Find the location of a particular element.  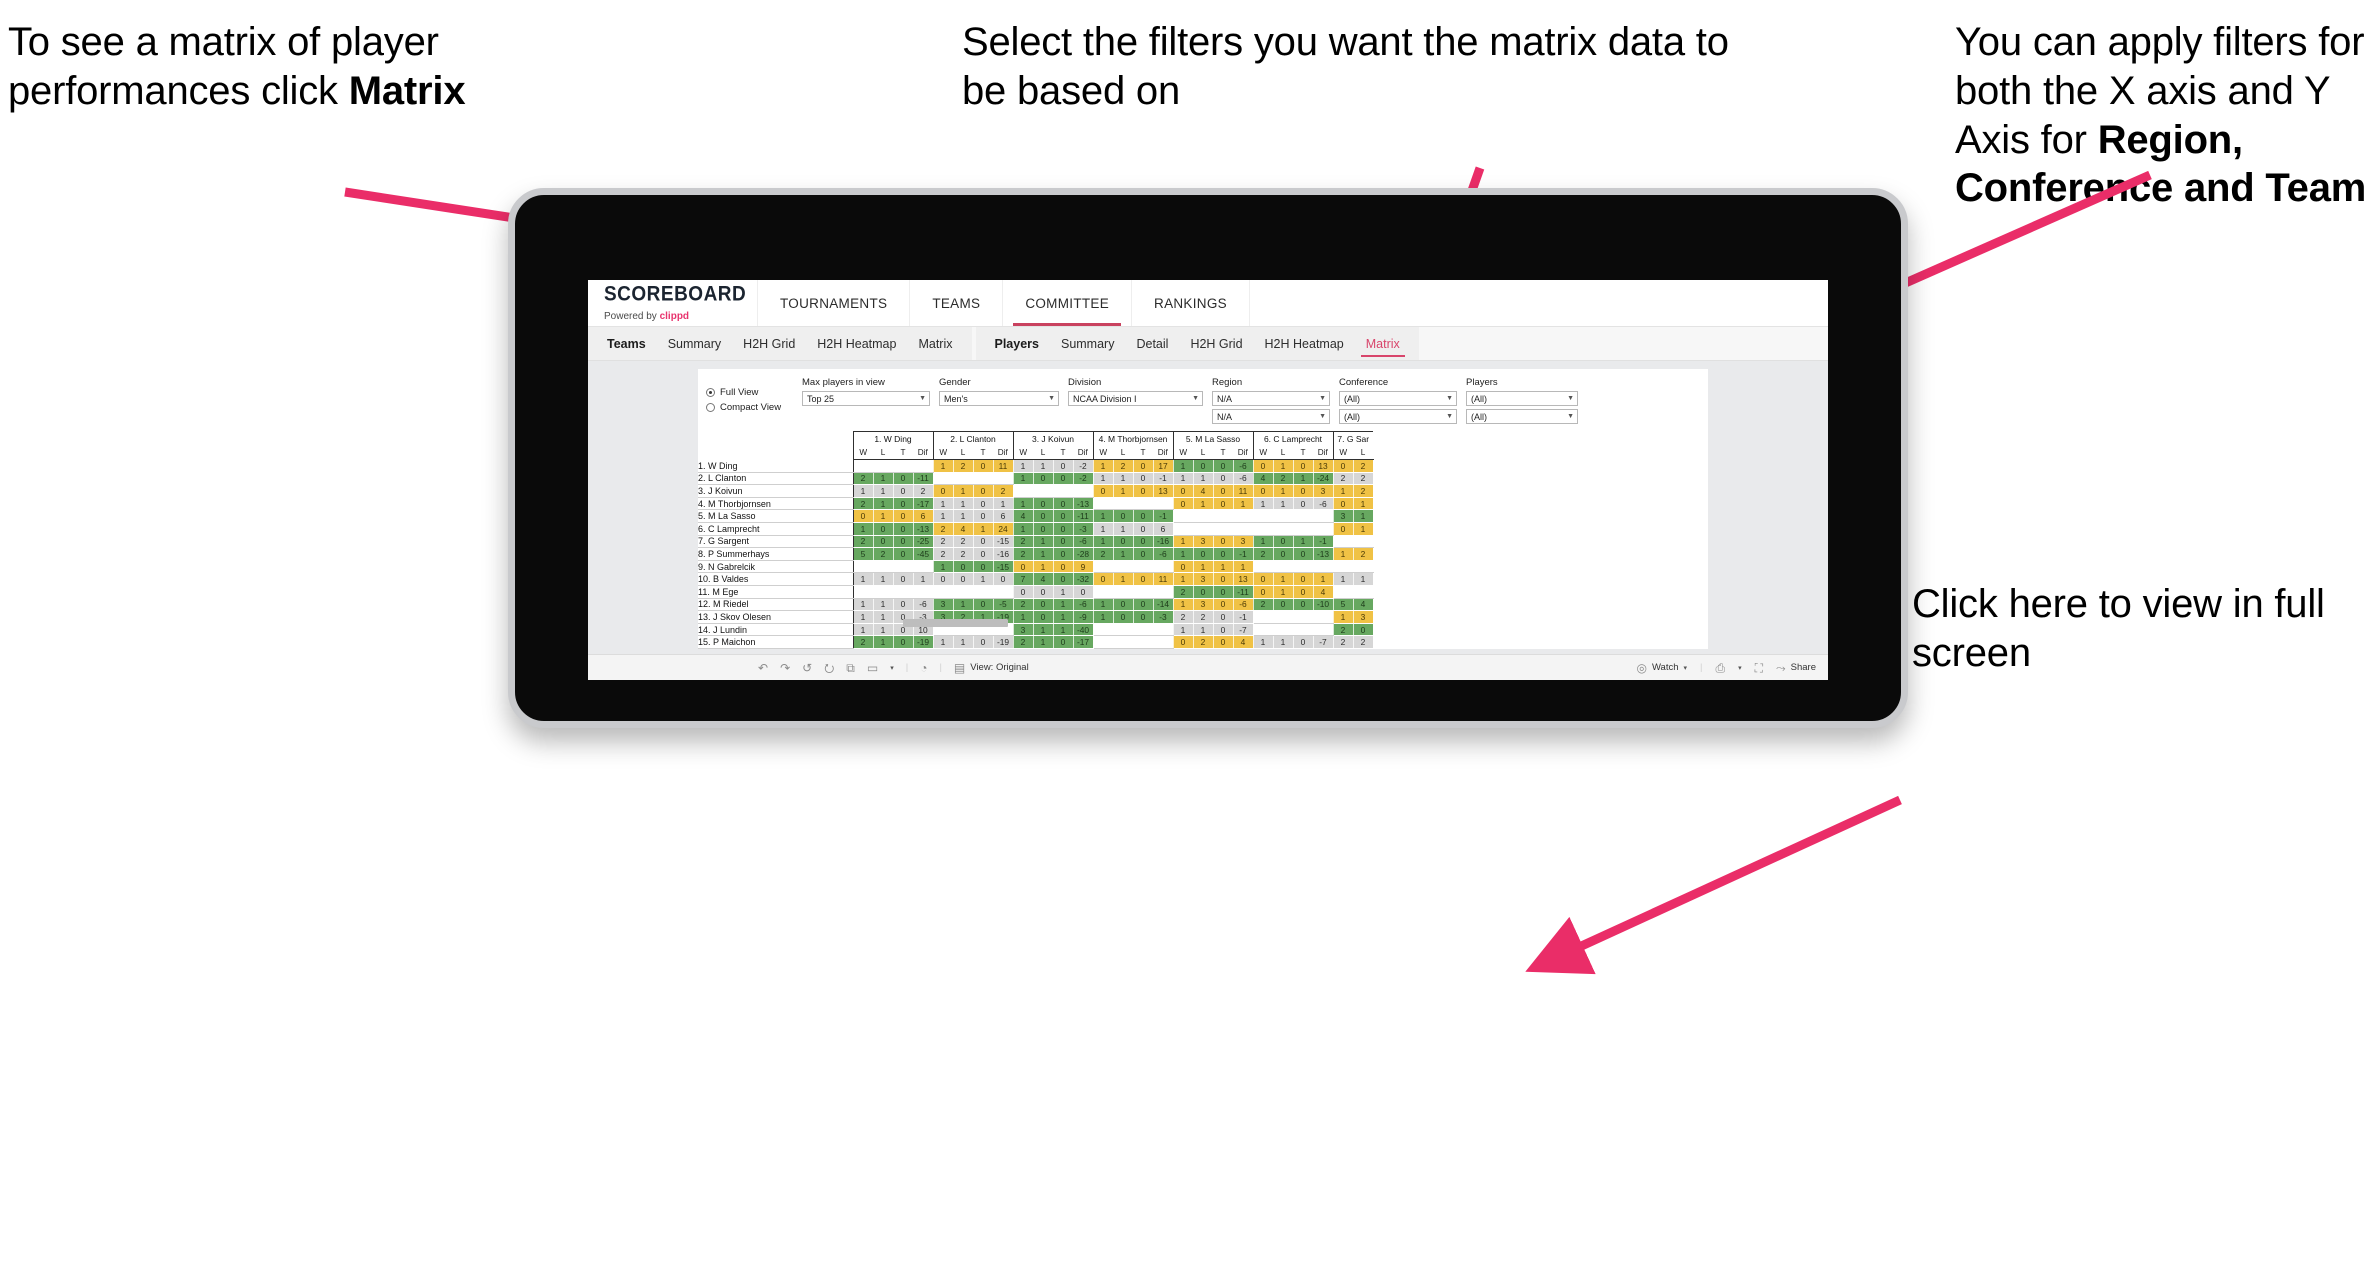

select-players-x: (All) ▼ is located at coordinates (1522, 398).